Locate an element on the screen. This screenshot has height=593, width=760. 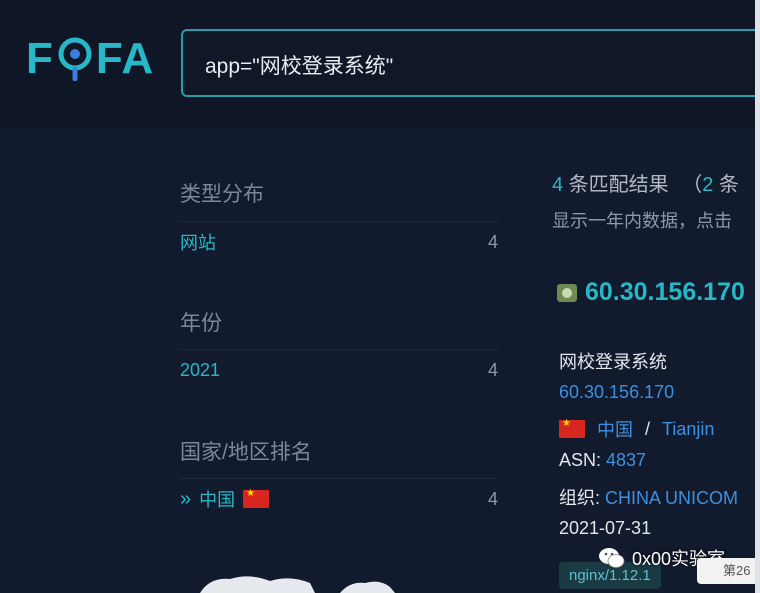
filter-label-china-group: » 中国 is located at coordinates (225, 499).